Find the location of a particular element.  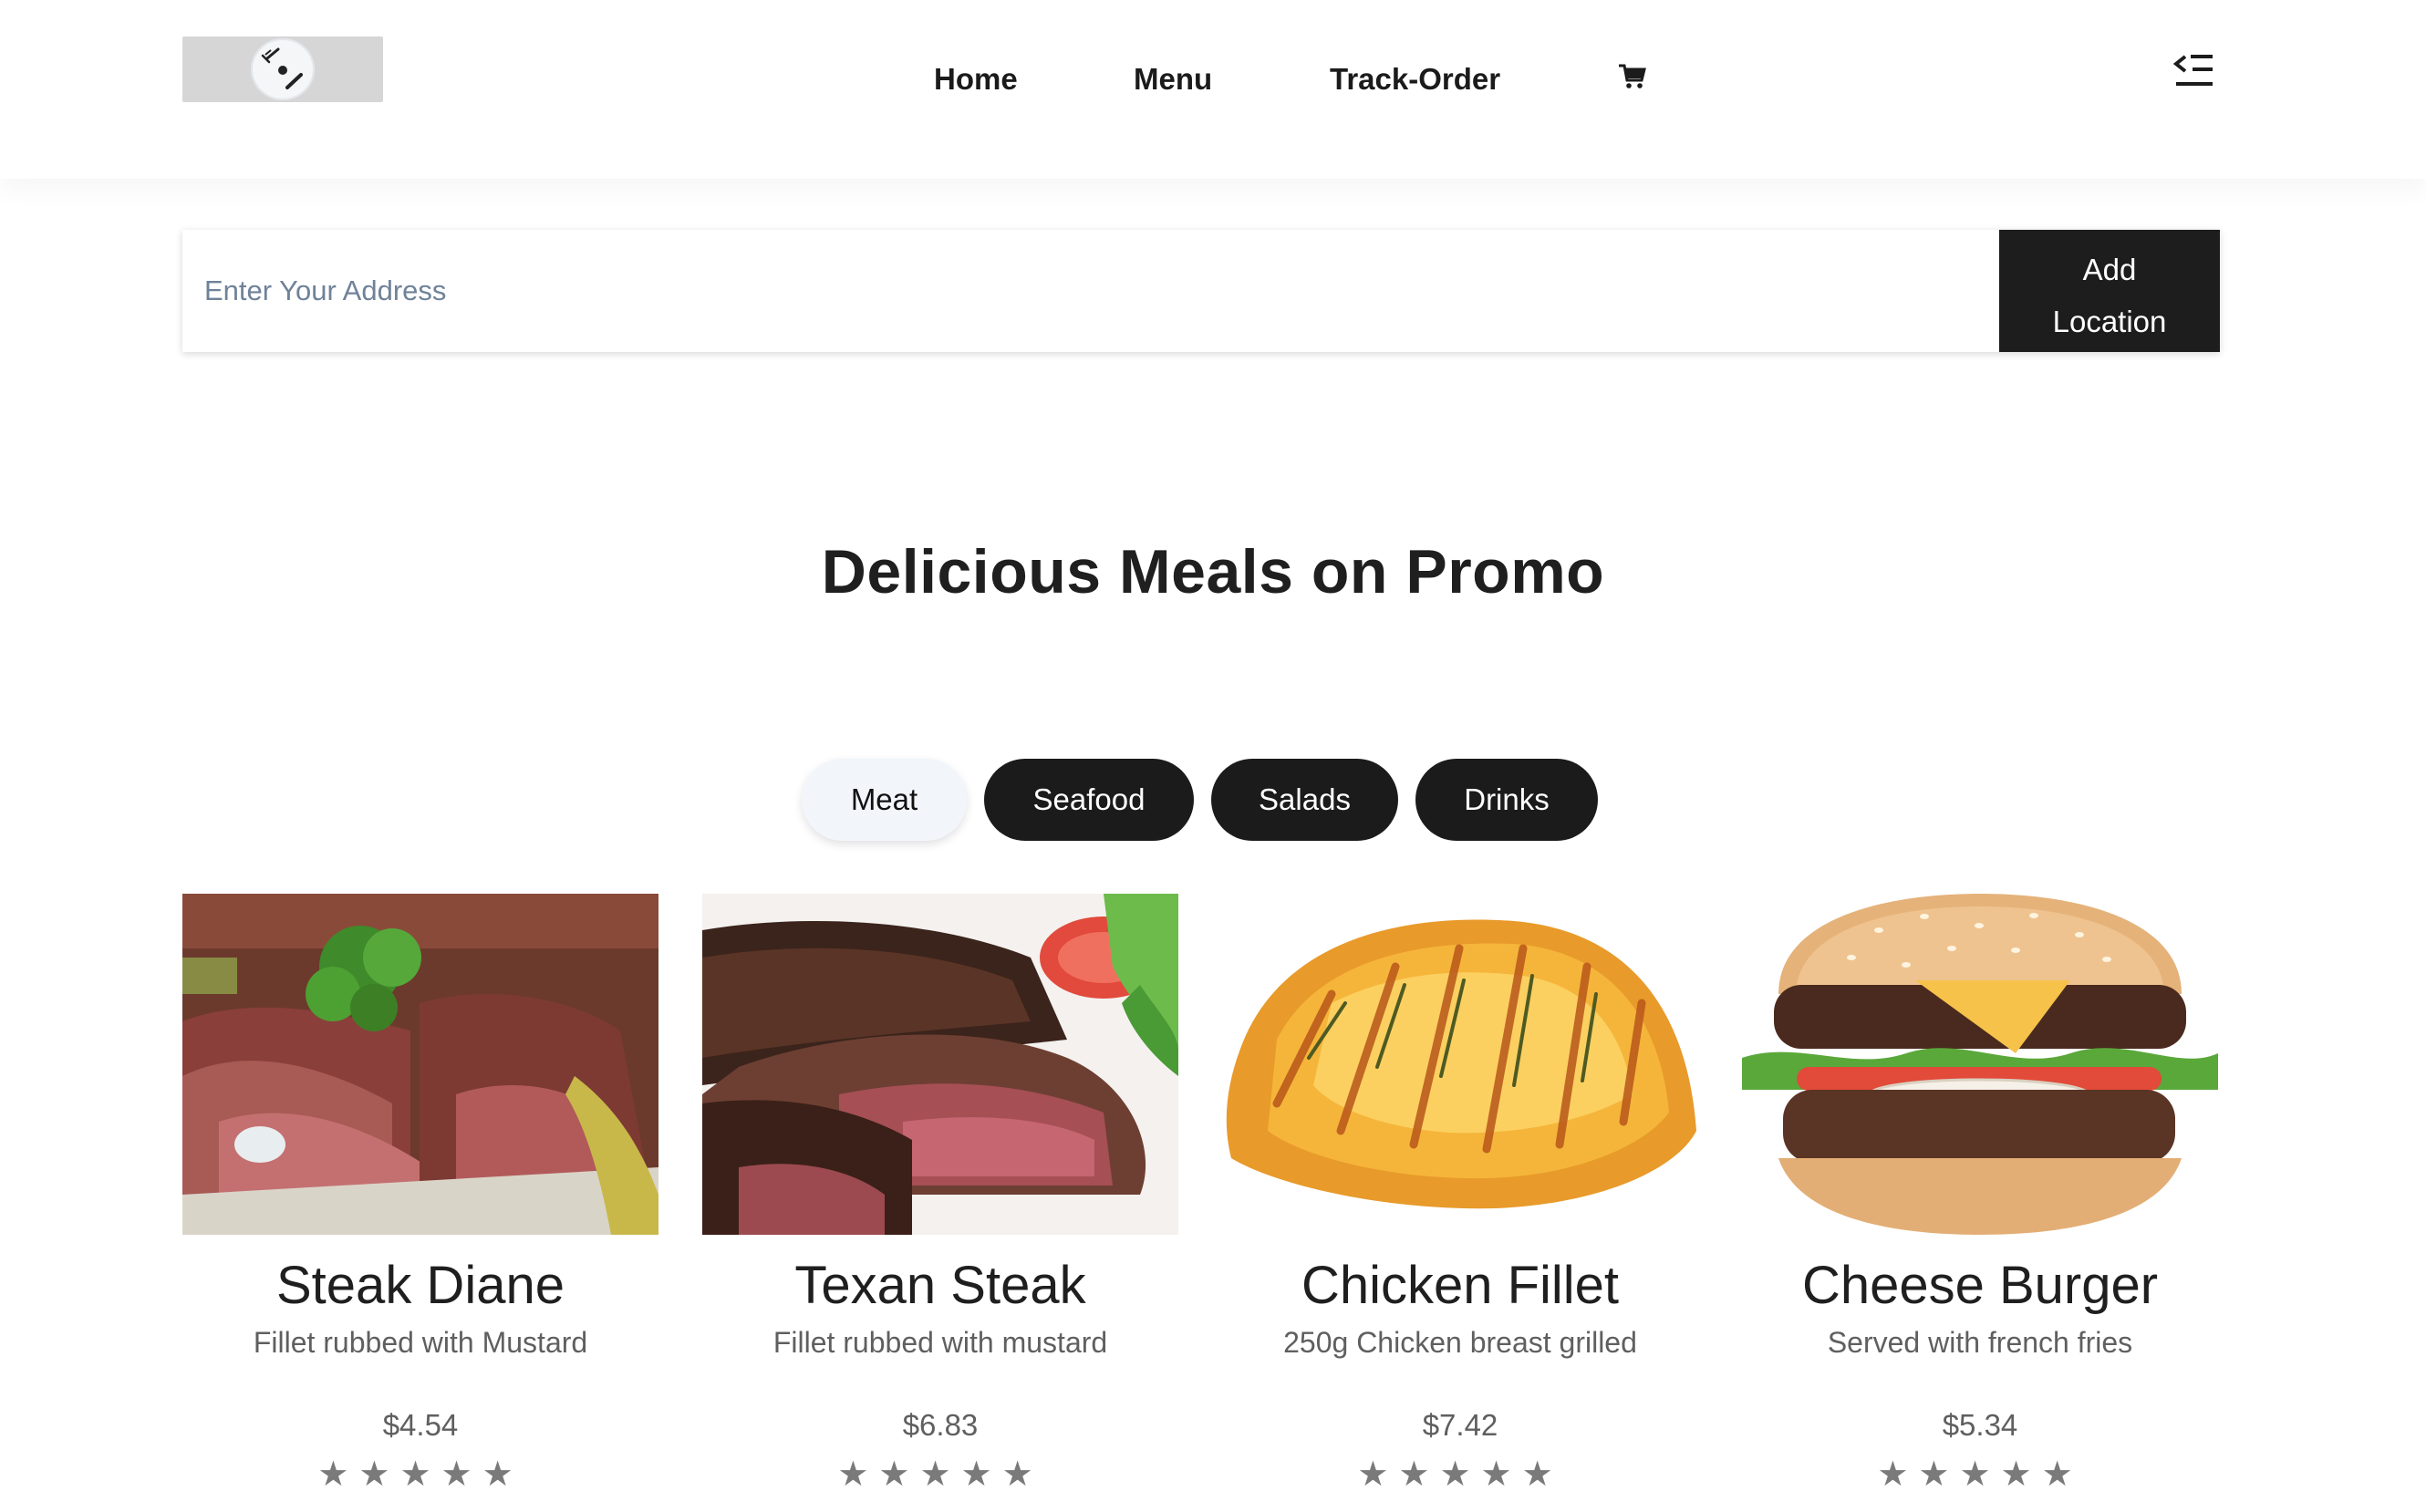

product-description: Fillet rubbed with Mustard is located at coordinates (421, 1342).